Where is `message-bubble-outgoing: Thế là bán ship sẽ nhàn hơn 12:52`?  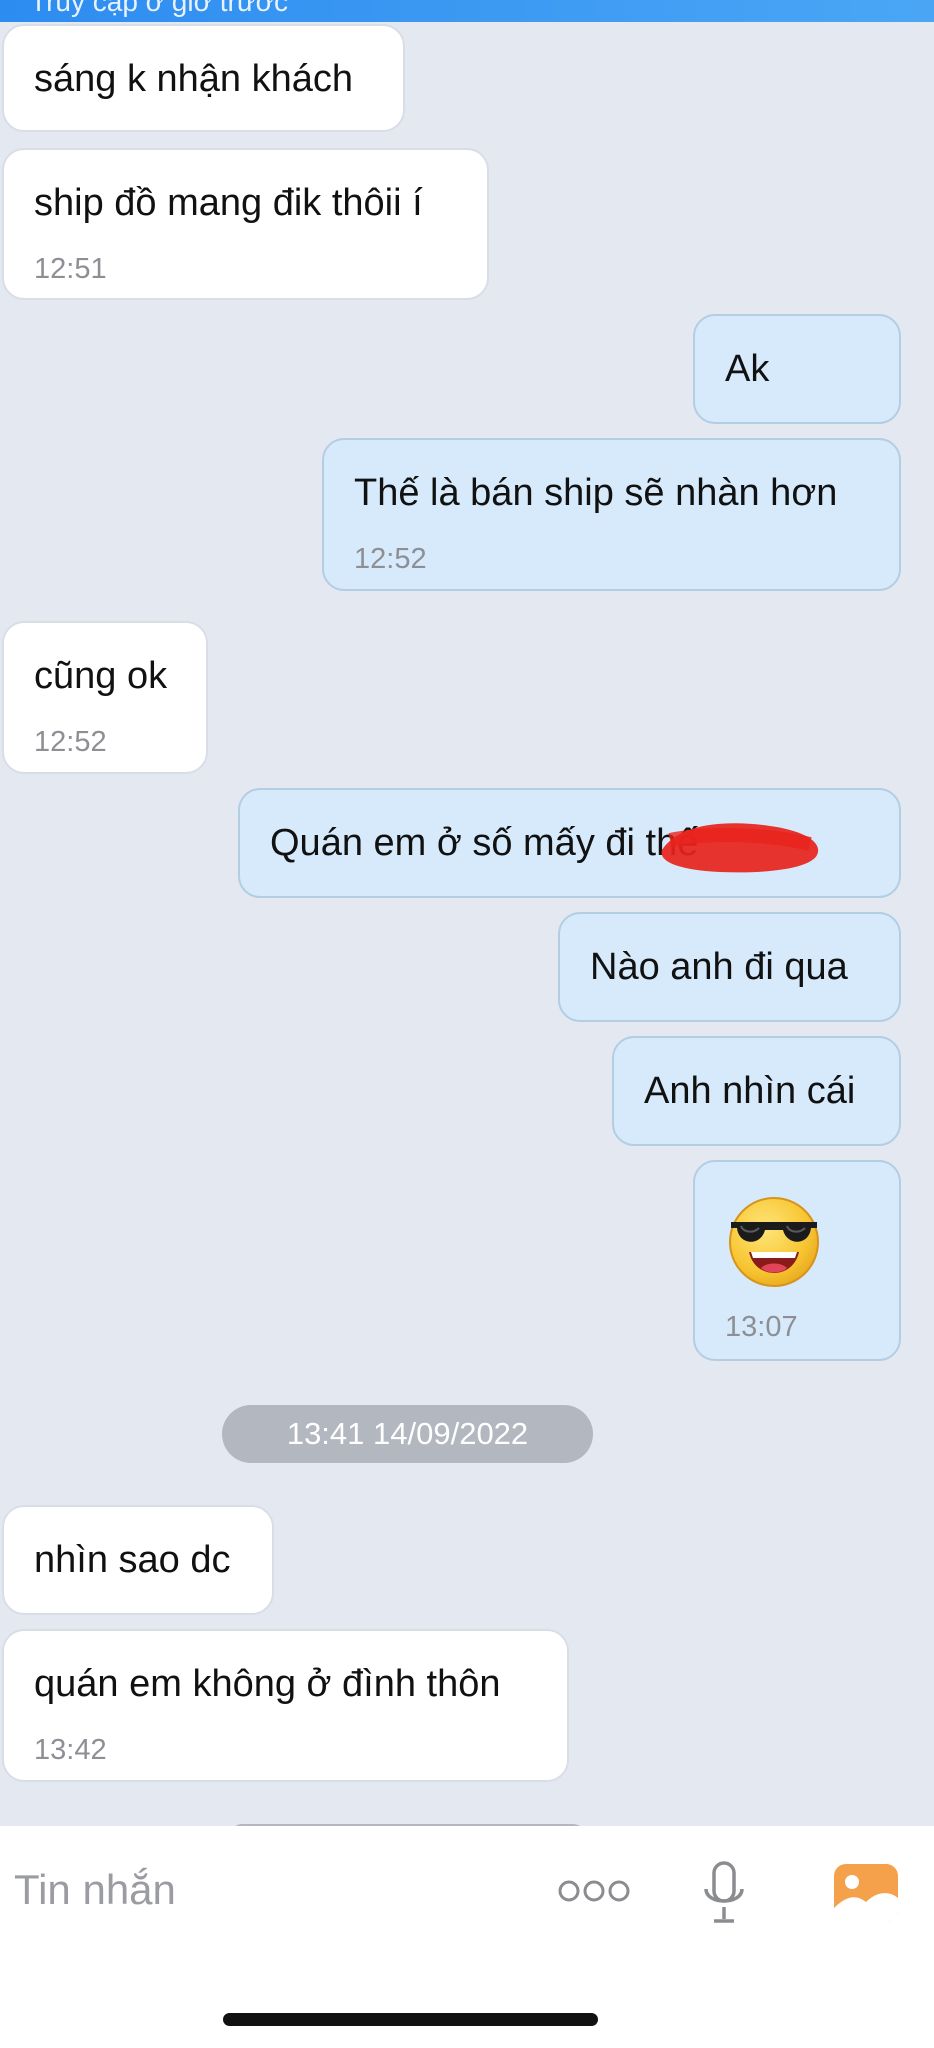
message-bubble-outgoing: Thế là bán ship sẽ nhàn hơn 12:52 is located at coordinates (611, 514).